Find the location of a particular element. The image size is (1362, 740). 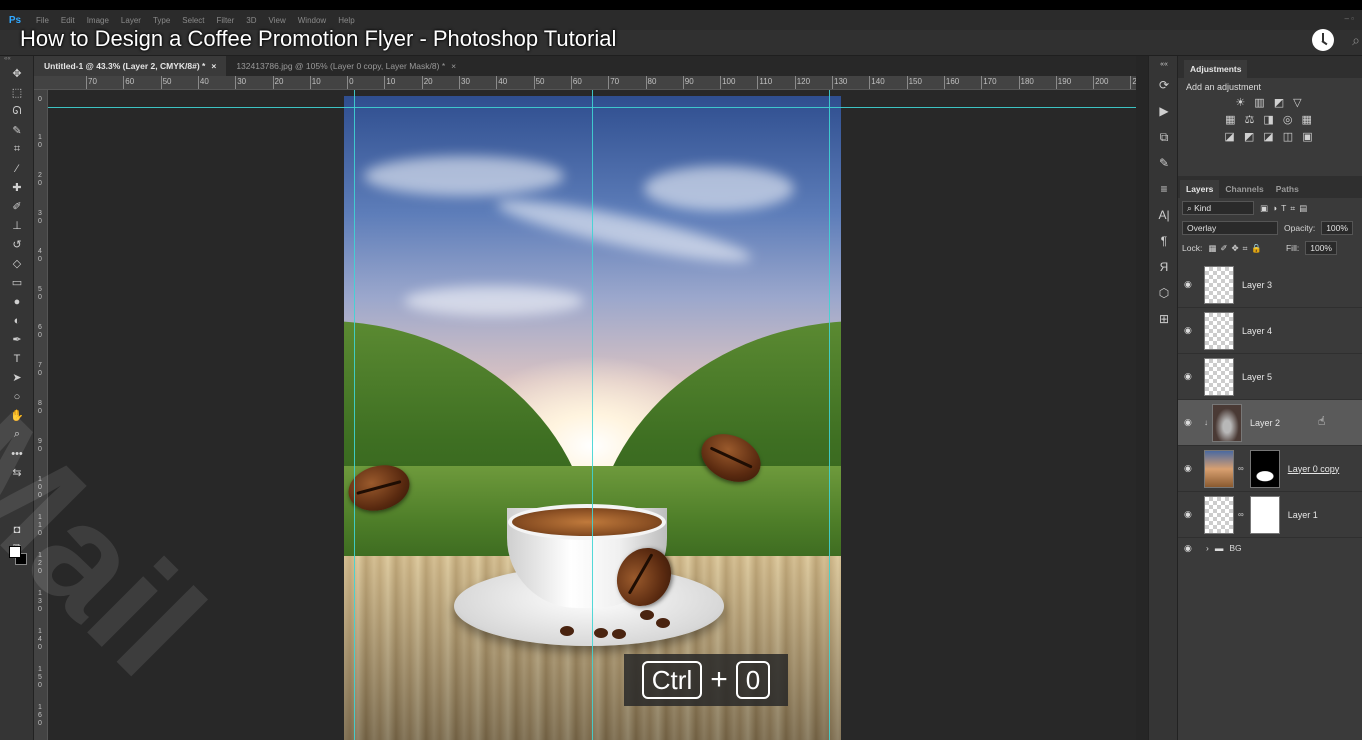

crop-tool-icon: ⌗ is located at coordinates (17, 149).